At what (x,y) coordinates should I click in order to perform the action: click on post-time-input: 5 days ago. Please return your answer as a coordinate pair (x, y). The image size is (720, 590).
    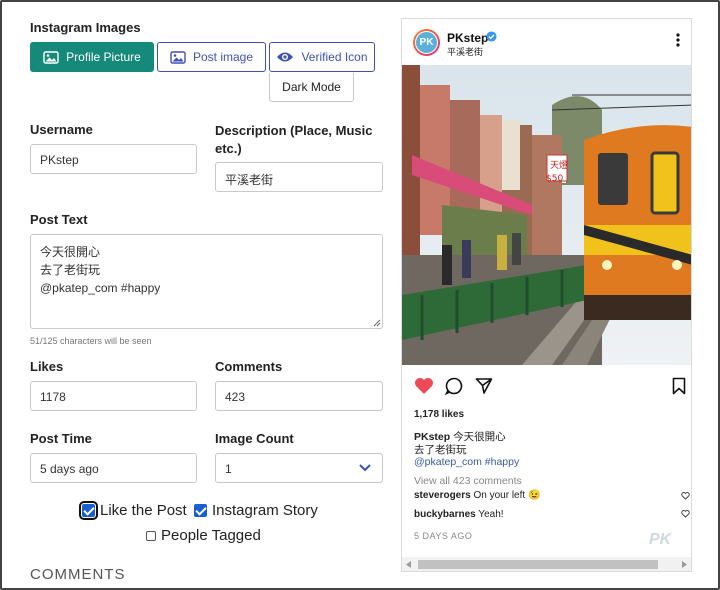
    Looking at the image, I should click on (113, 468).